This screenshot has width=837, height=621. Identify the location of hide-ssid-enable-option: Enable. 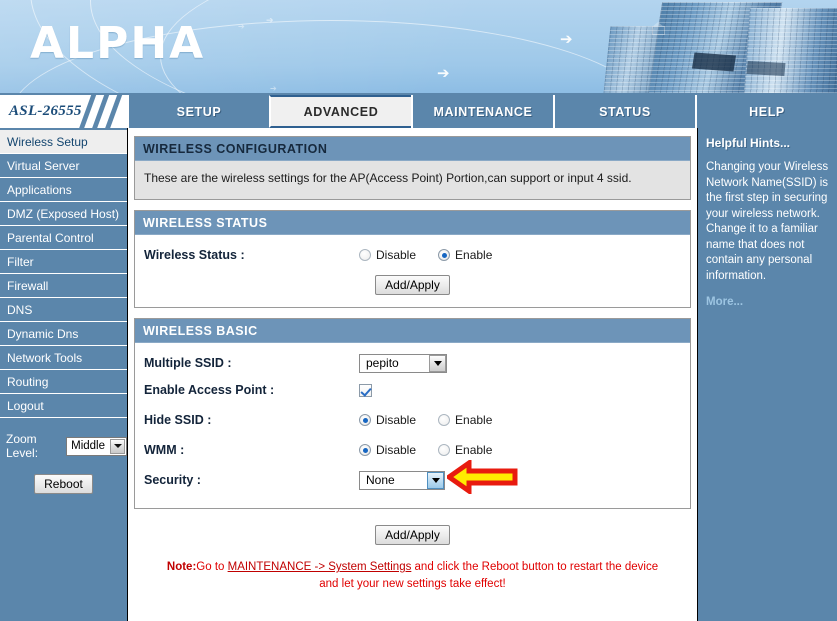
(465, 420).